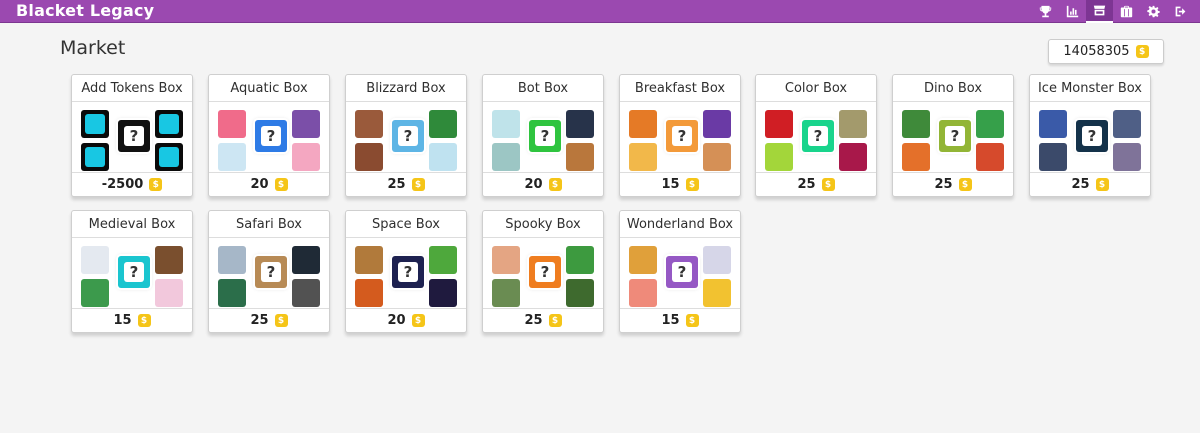  What do you see at coordinates (406, 135) in the screenshot?
I see `box-card: Blizzard Box? 25 $` at bounding box center [406, 135].